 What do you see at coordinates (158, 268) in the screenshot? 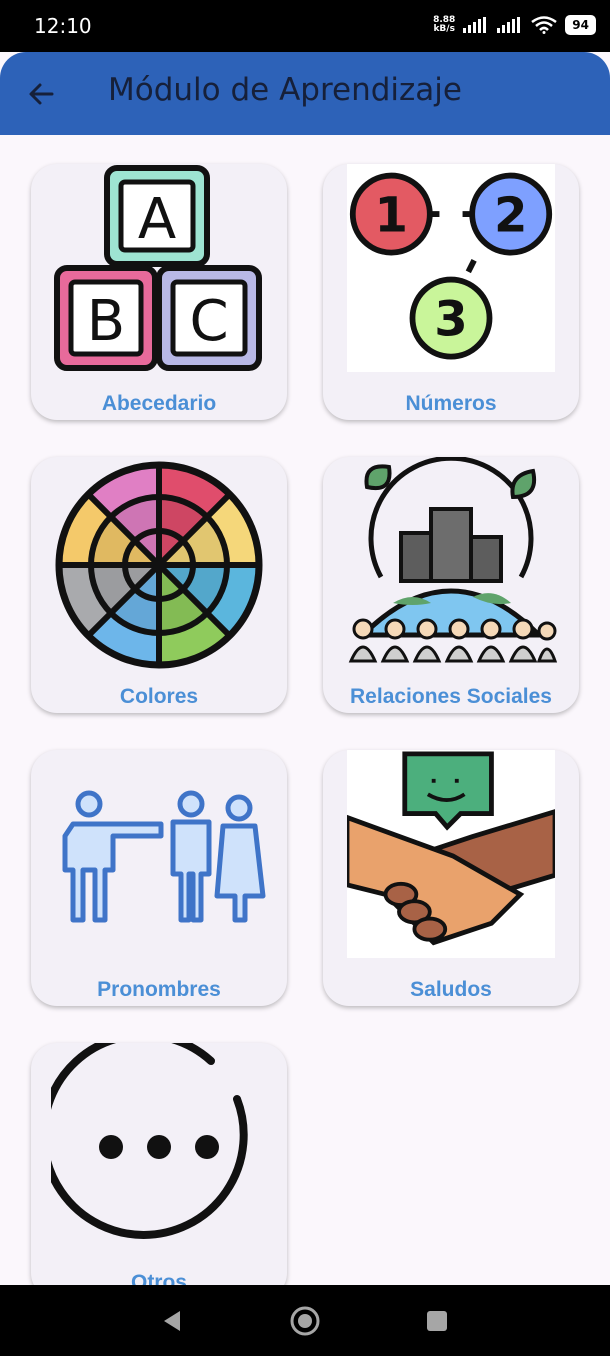
I see `abc-blocks-icon: A B C` at bounding box center [158, 268].